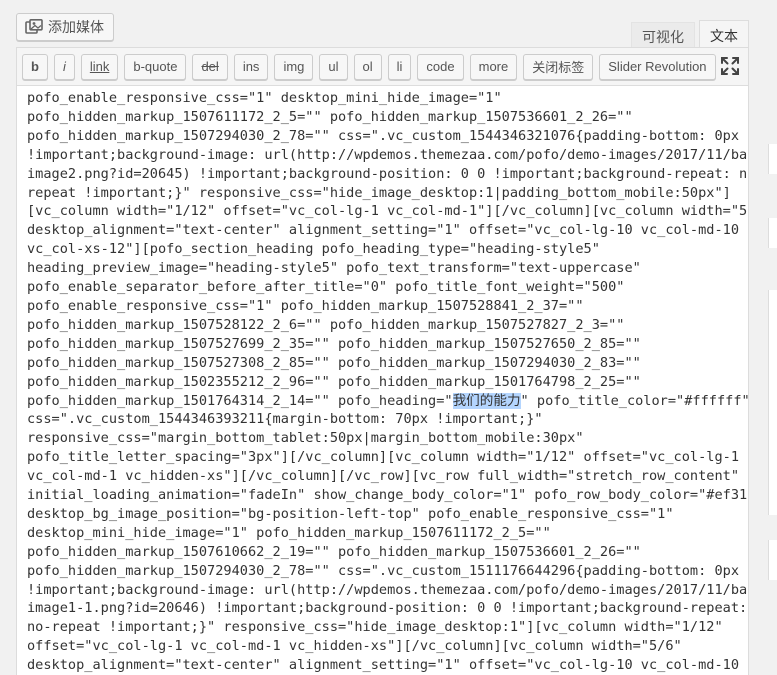 Image resolution: width=777 pixels, height=675 pixels. I want to click on quicktag-slider-revolution-button: Slider Revolution, so click(657, 66).